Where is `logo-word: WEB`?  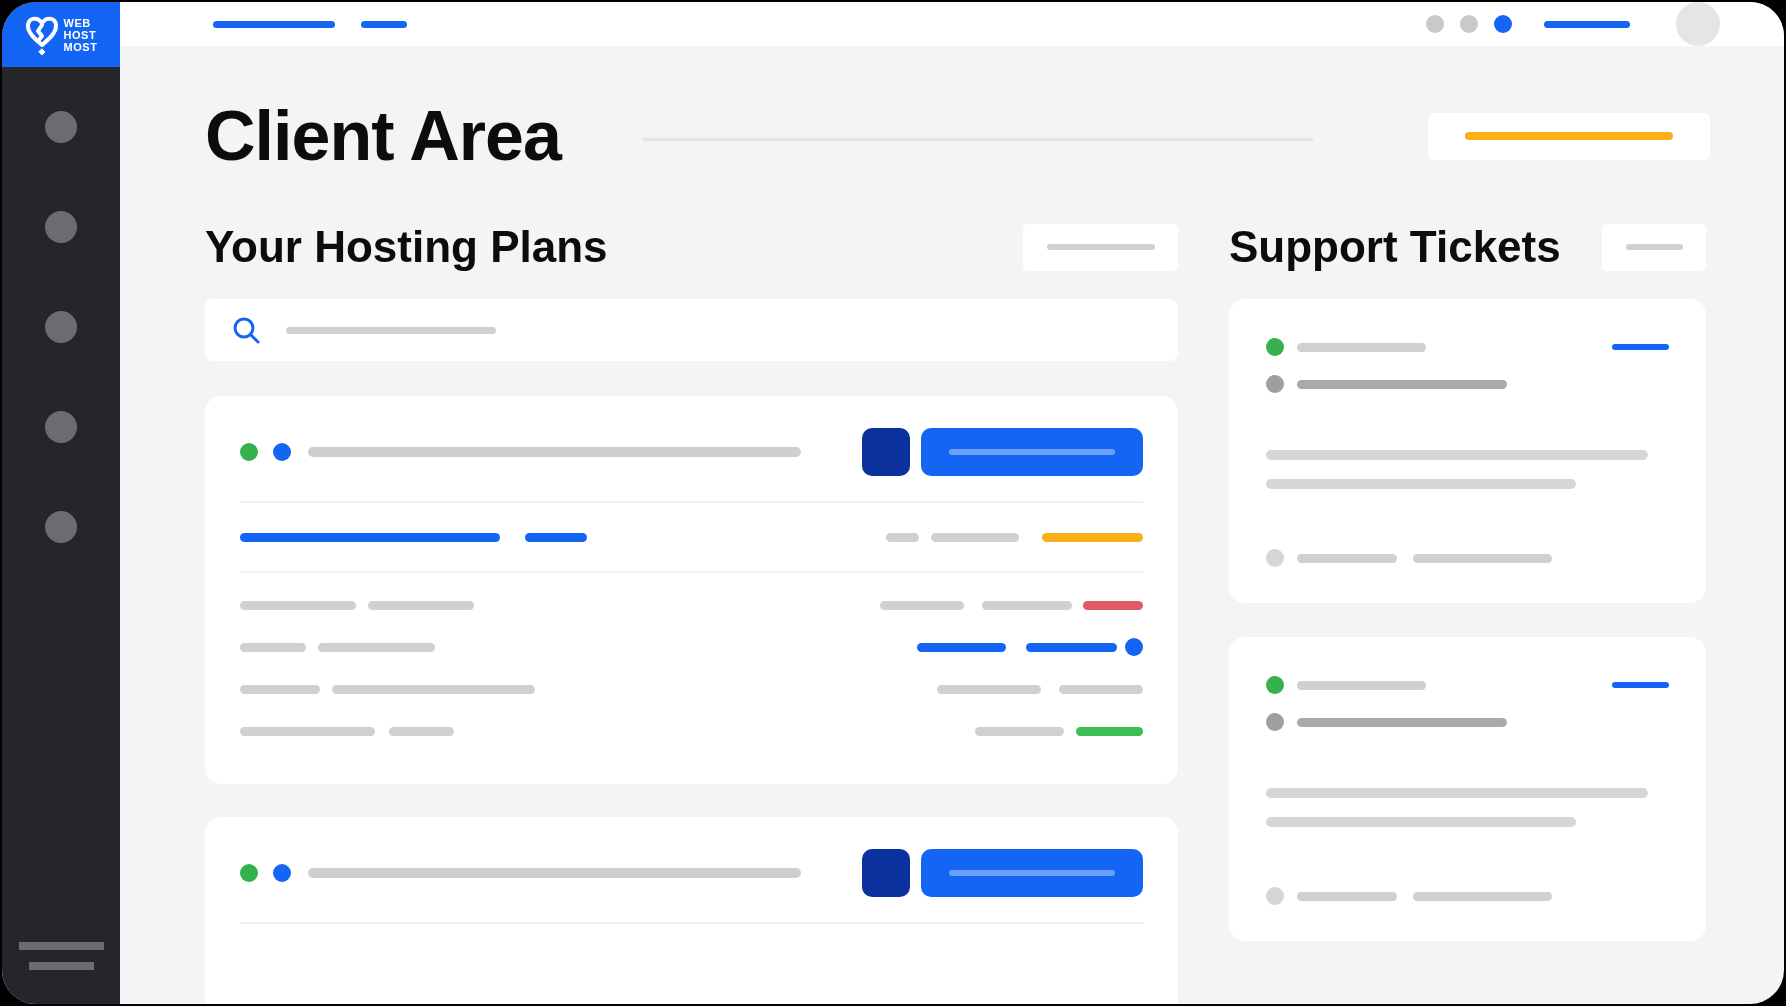 logo-word: WEB is located at coordinates (77, 22).